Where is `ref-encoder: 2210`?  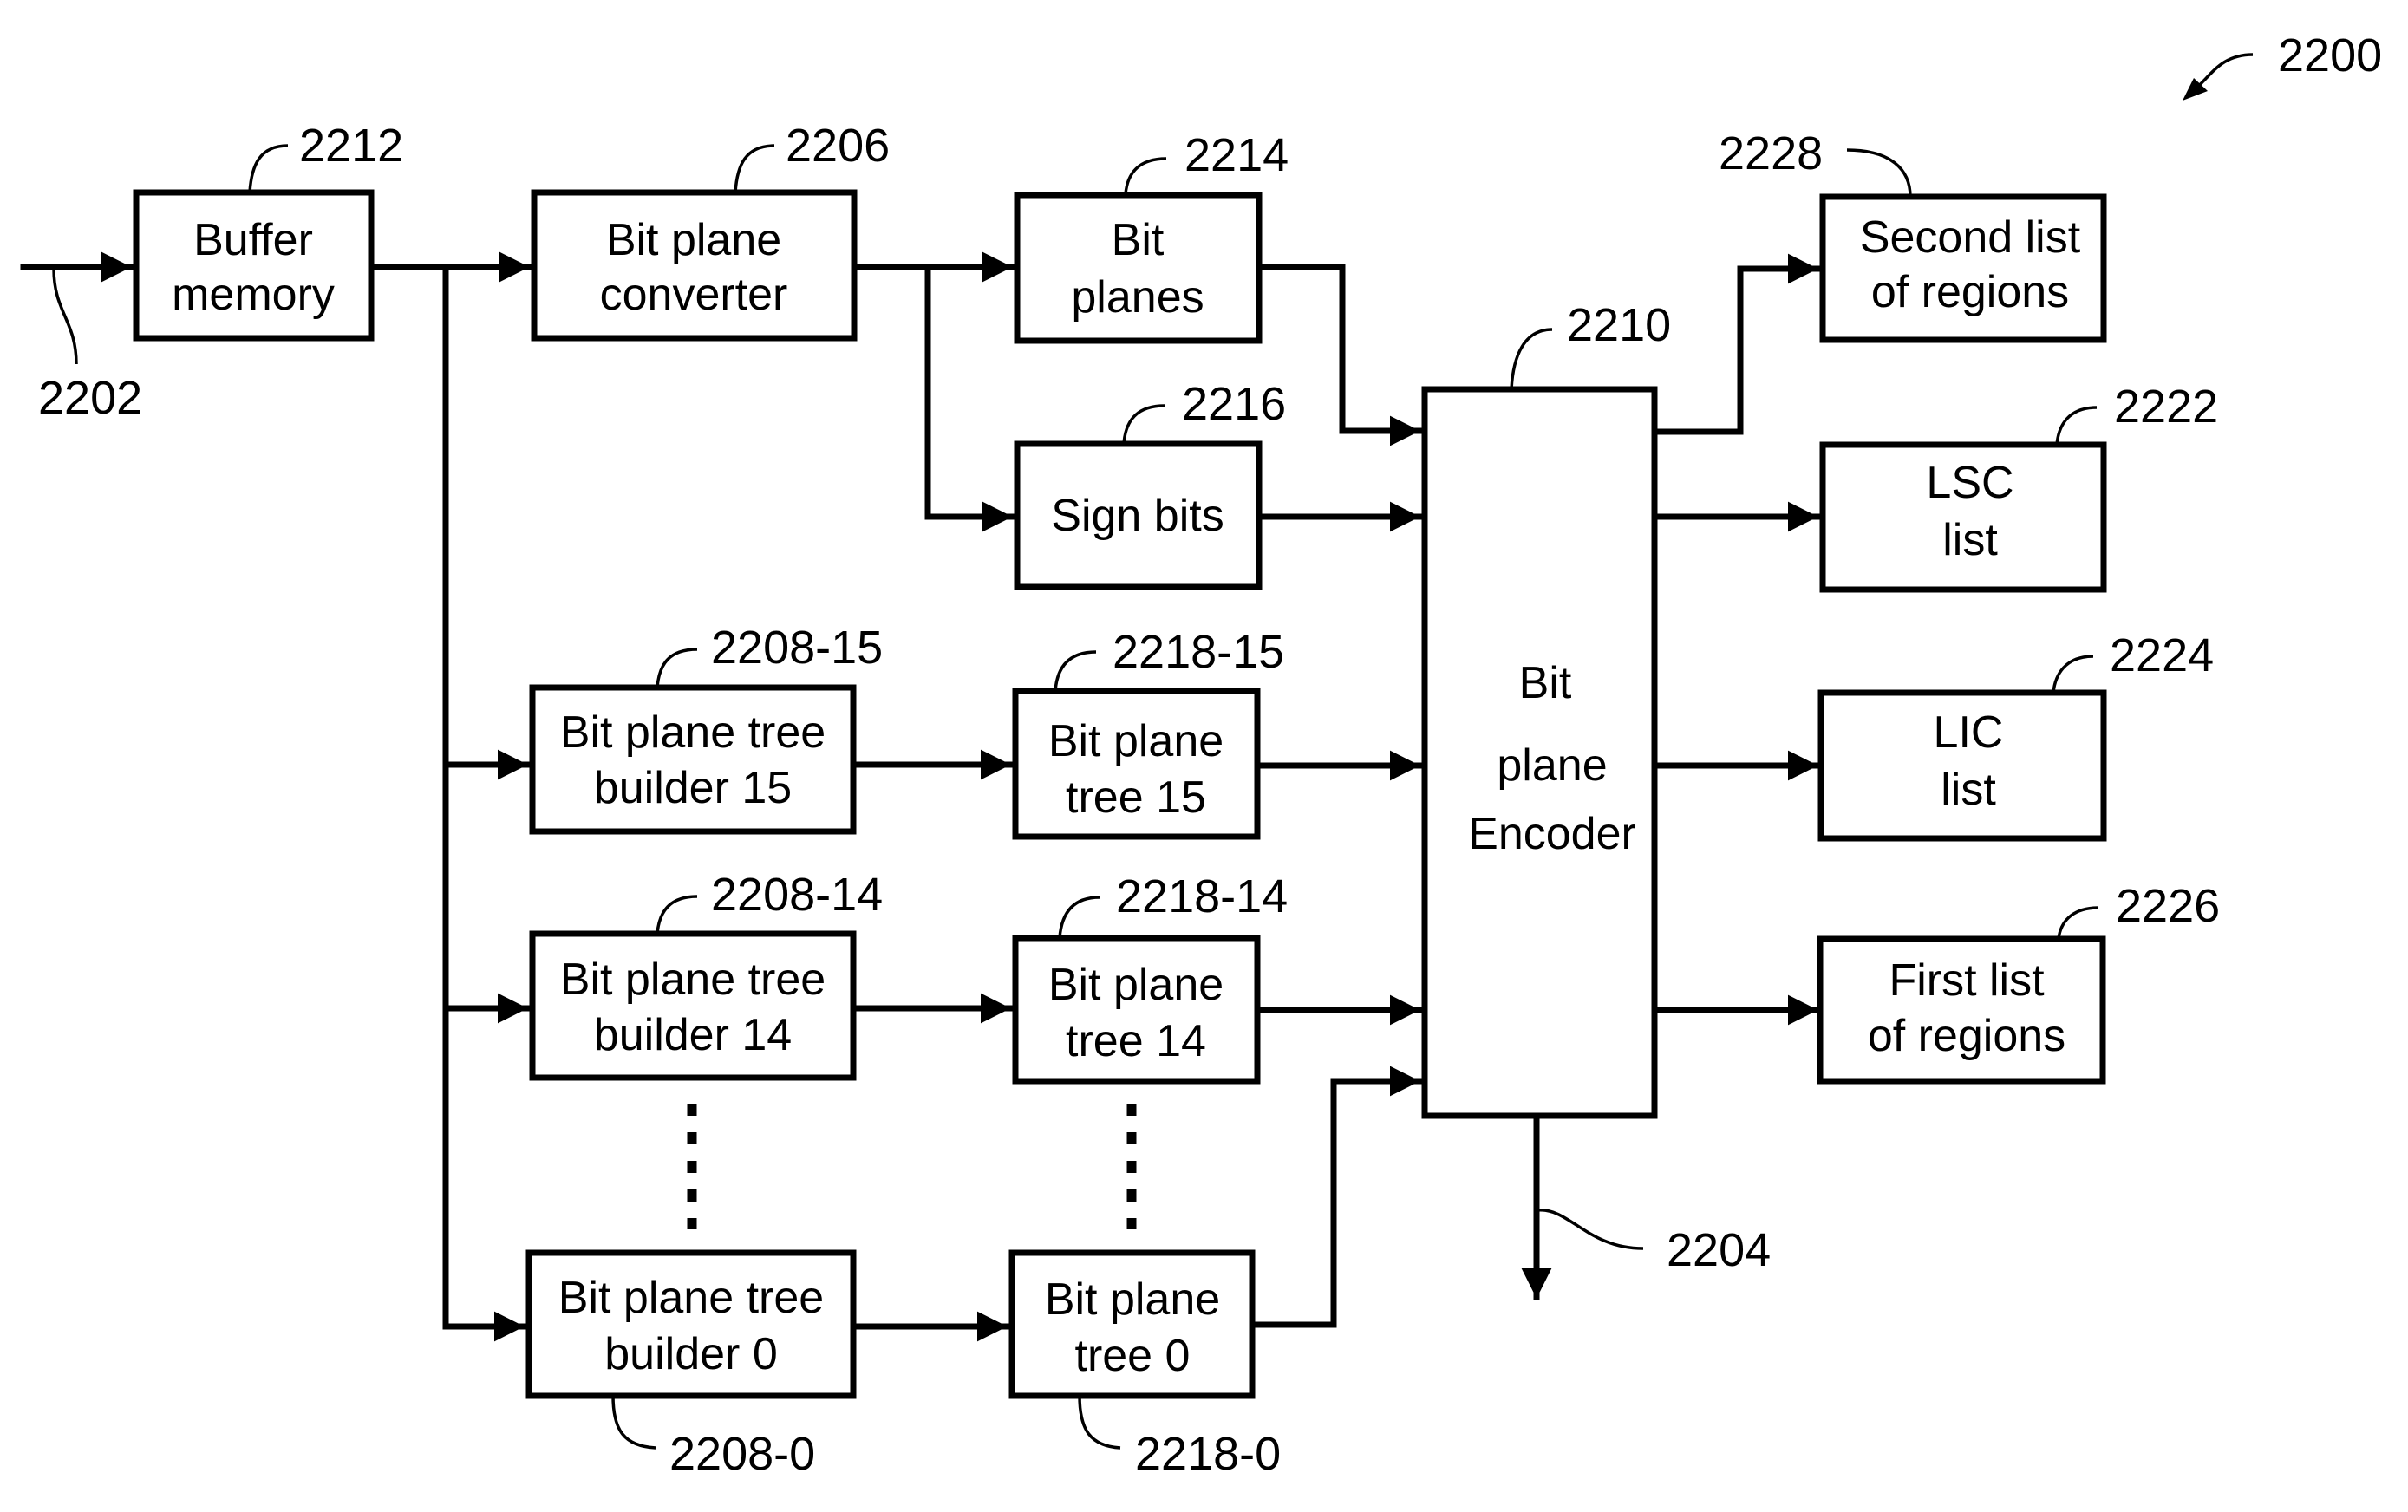 ref-encoder: 2210 is located at coordinates (1619, 325).